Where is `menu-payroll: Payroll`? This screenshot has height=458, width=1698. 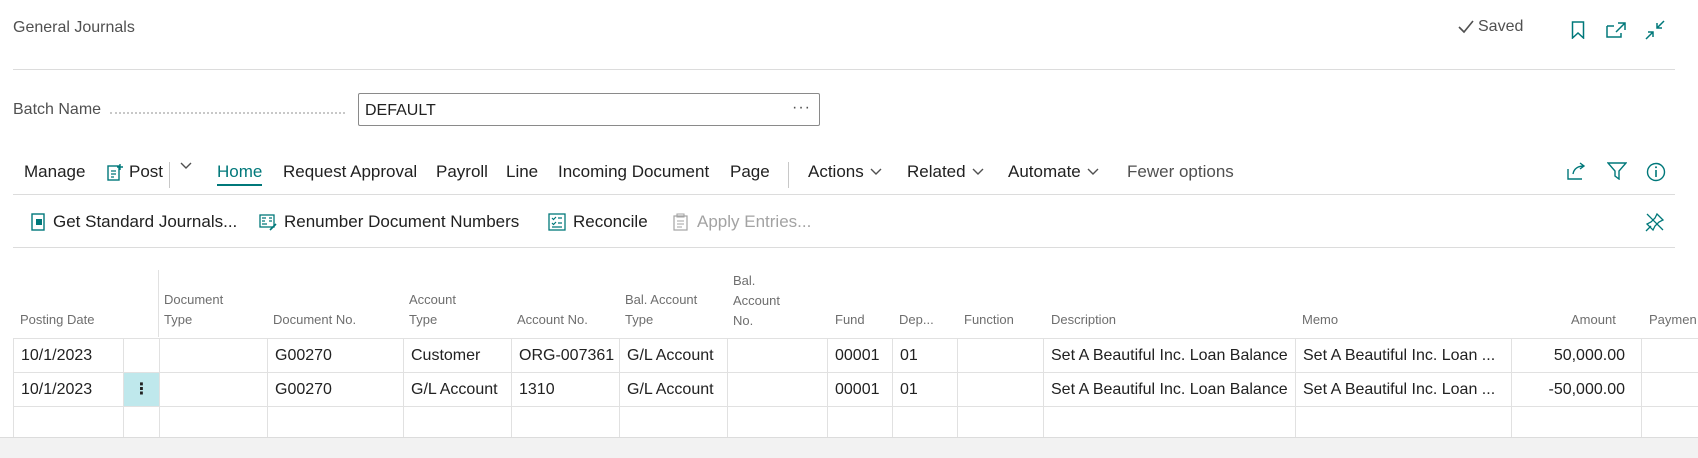
menu-payroll: Payroll is located at coordinates (462, 172).